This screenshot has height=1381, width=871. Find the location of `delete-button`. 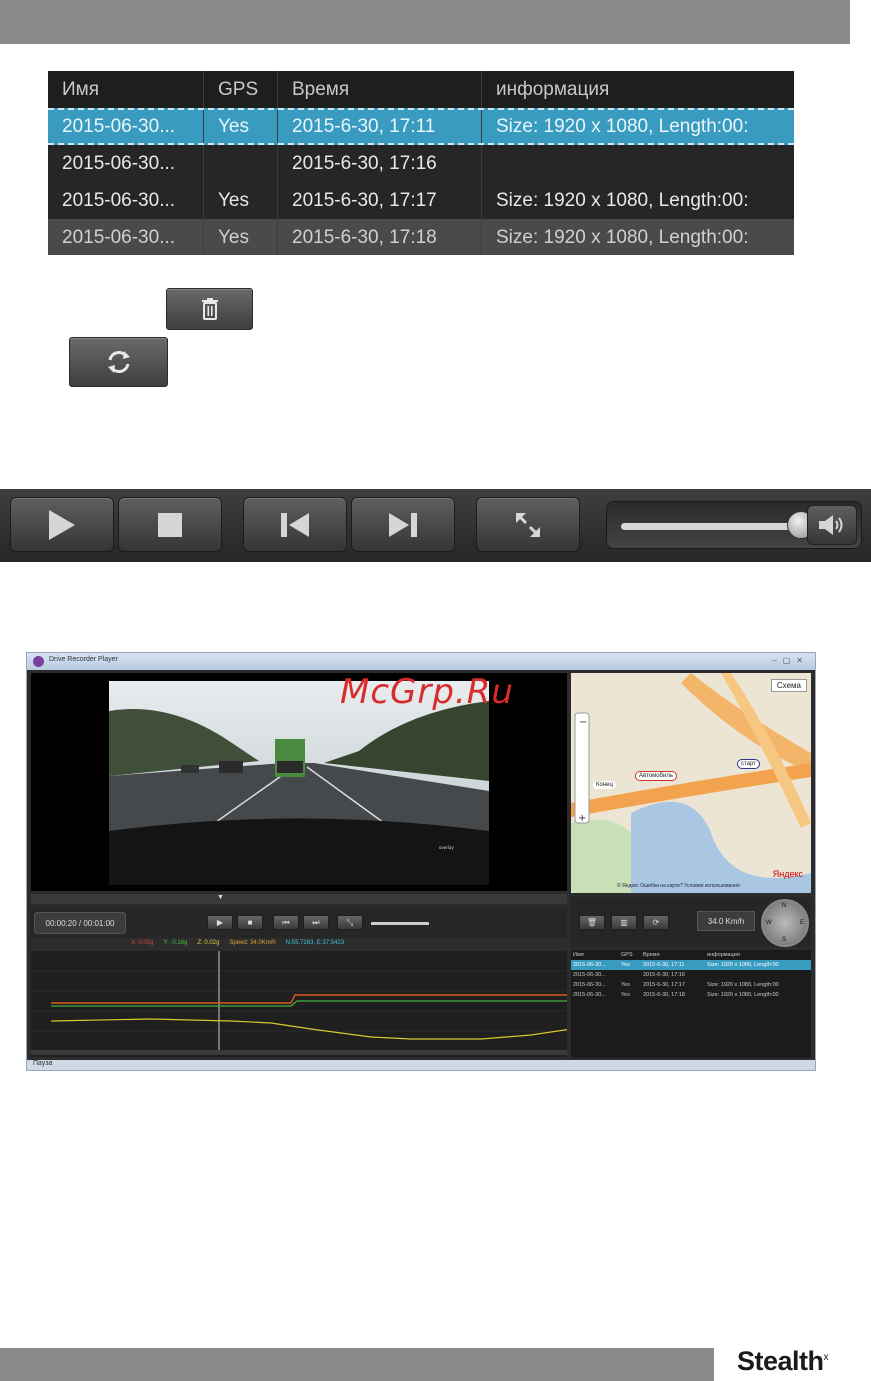

delete-button is located at coordinates (209, 309).